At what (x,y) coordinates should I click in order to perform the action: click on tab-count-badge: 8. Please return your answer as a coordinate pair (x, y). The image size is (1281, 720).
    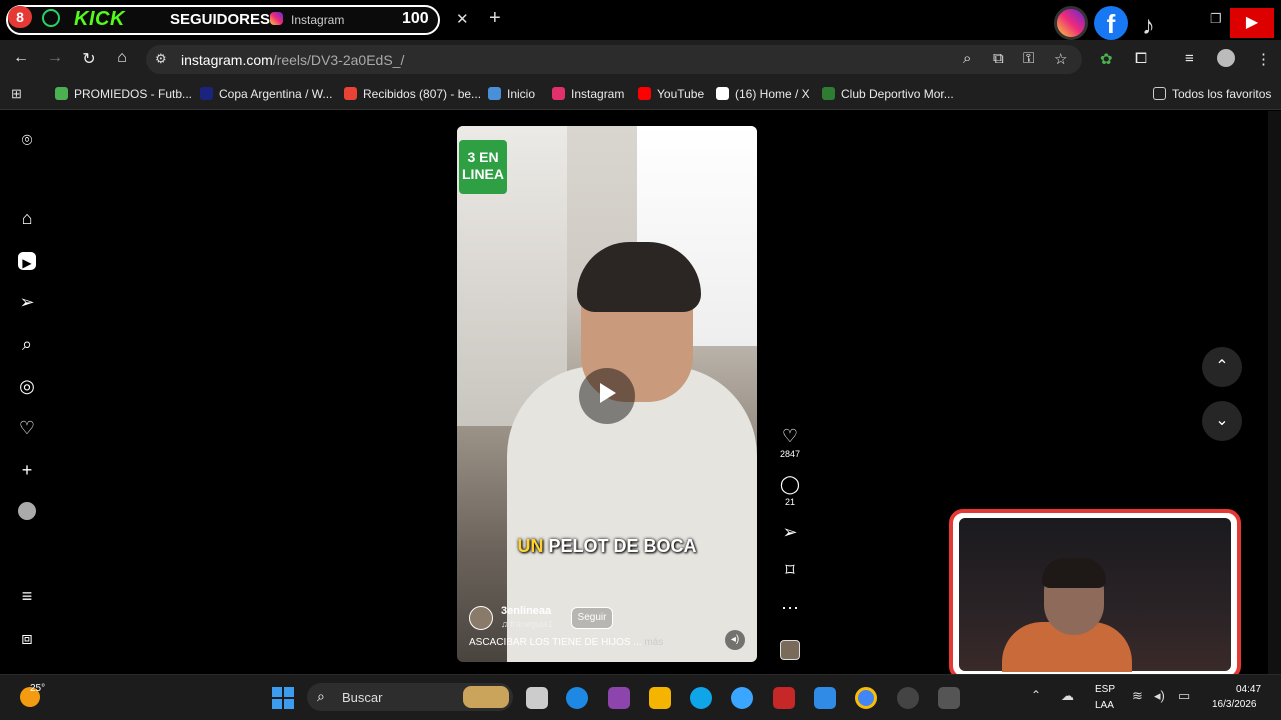
    Looking at the image, I should click on (20, 17).